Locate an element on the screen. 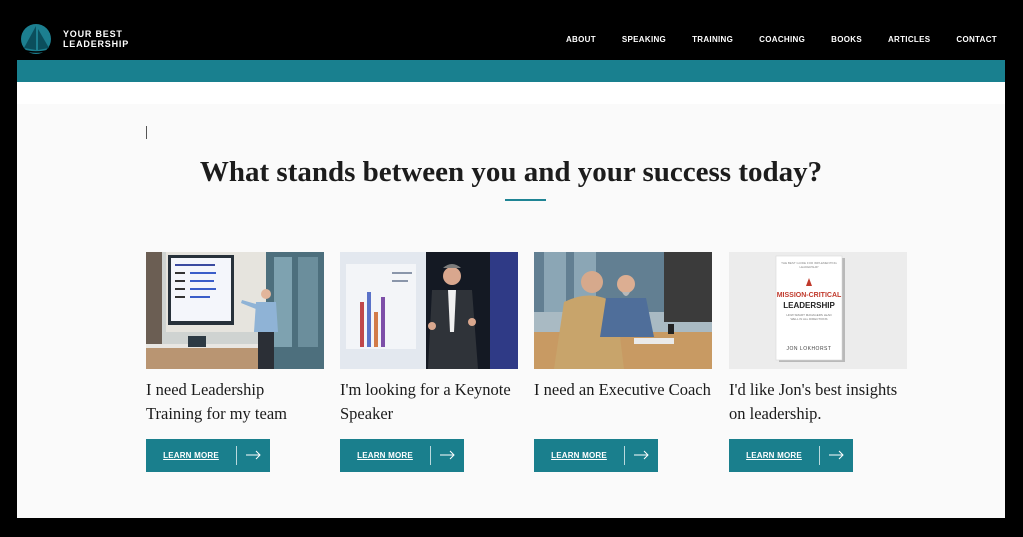  card-title: I need Leadership Training for my team is located at coordinates (216, 401).